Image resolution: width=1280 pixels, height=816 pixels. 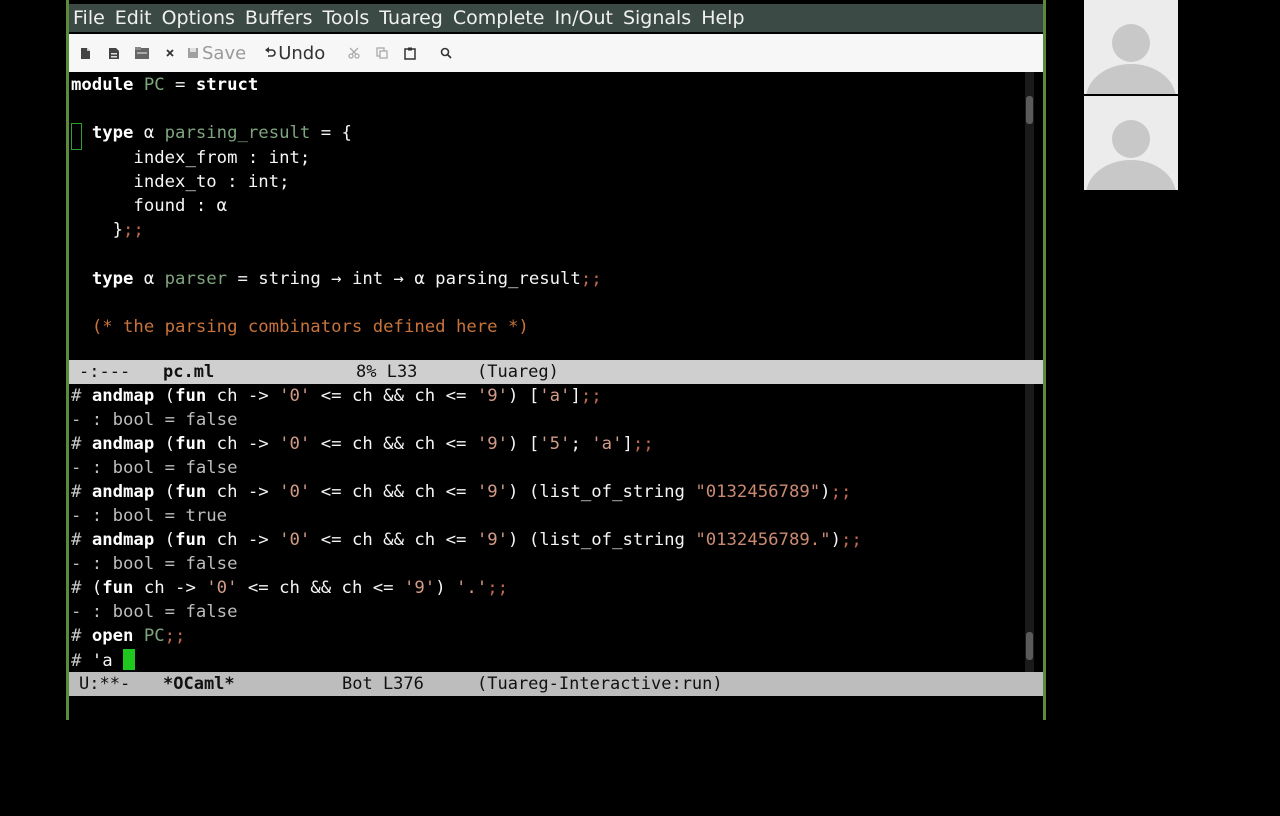 What do you see at coordinates (105, 372) in the screenshot?
I see `modeline-status: -:---` at bounding box center [105, 372].